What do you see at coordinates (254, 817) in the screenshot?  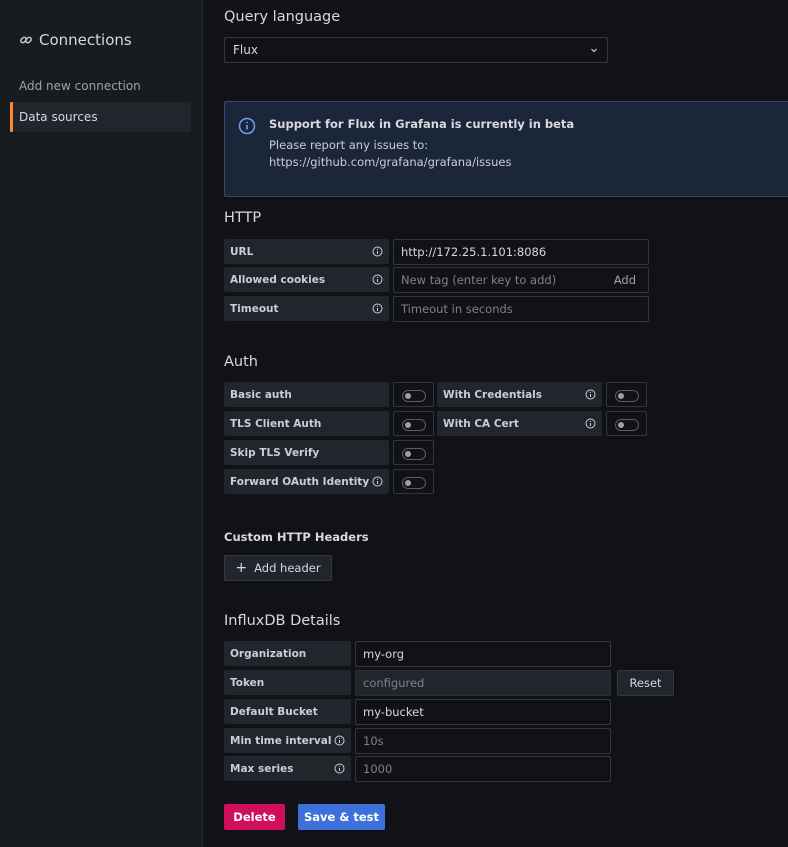 I see `delete-button: Delete` at bounding box center [254, 817].